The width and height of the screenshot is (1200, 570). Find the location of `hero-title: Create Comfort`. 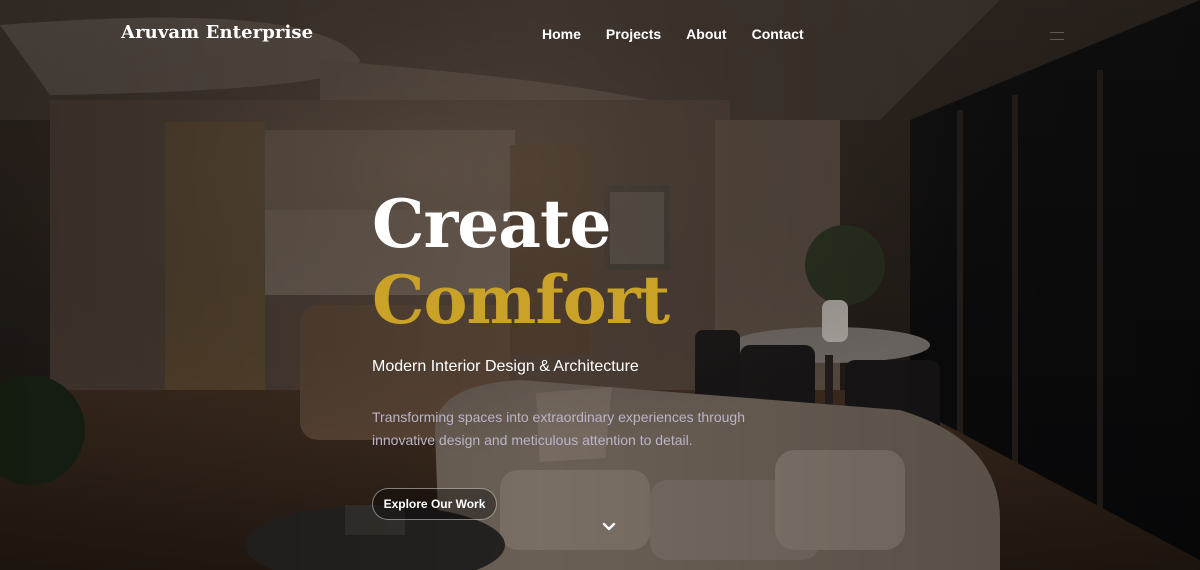

hero-title: Create Comfort is located at coordinates (521, 262).